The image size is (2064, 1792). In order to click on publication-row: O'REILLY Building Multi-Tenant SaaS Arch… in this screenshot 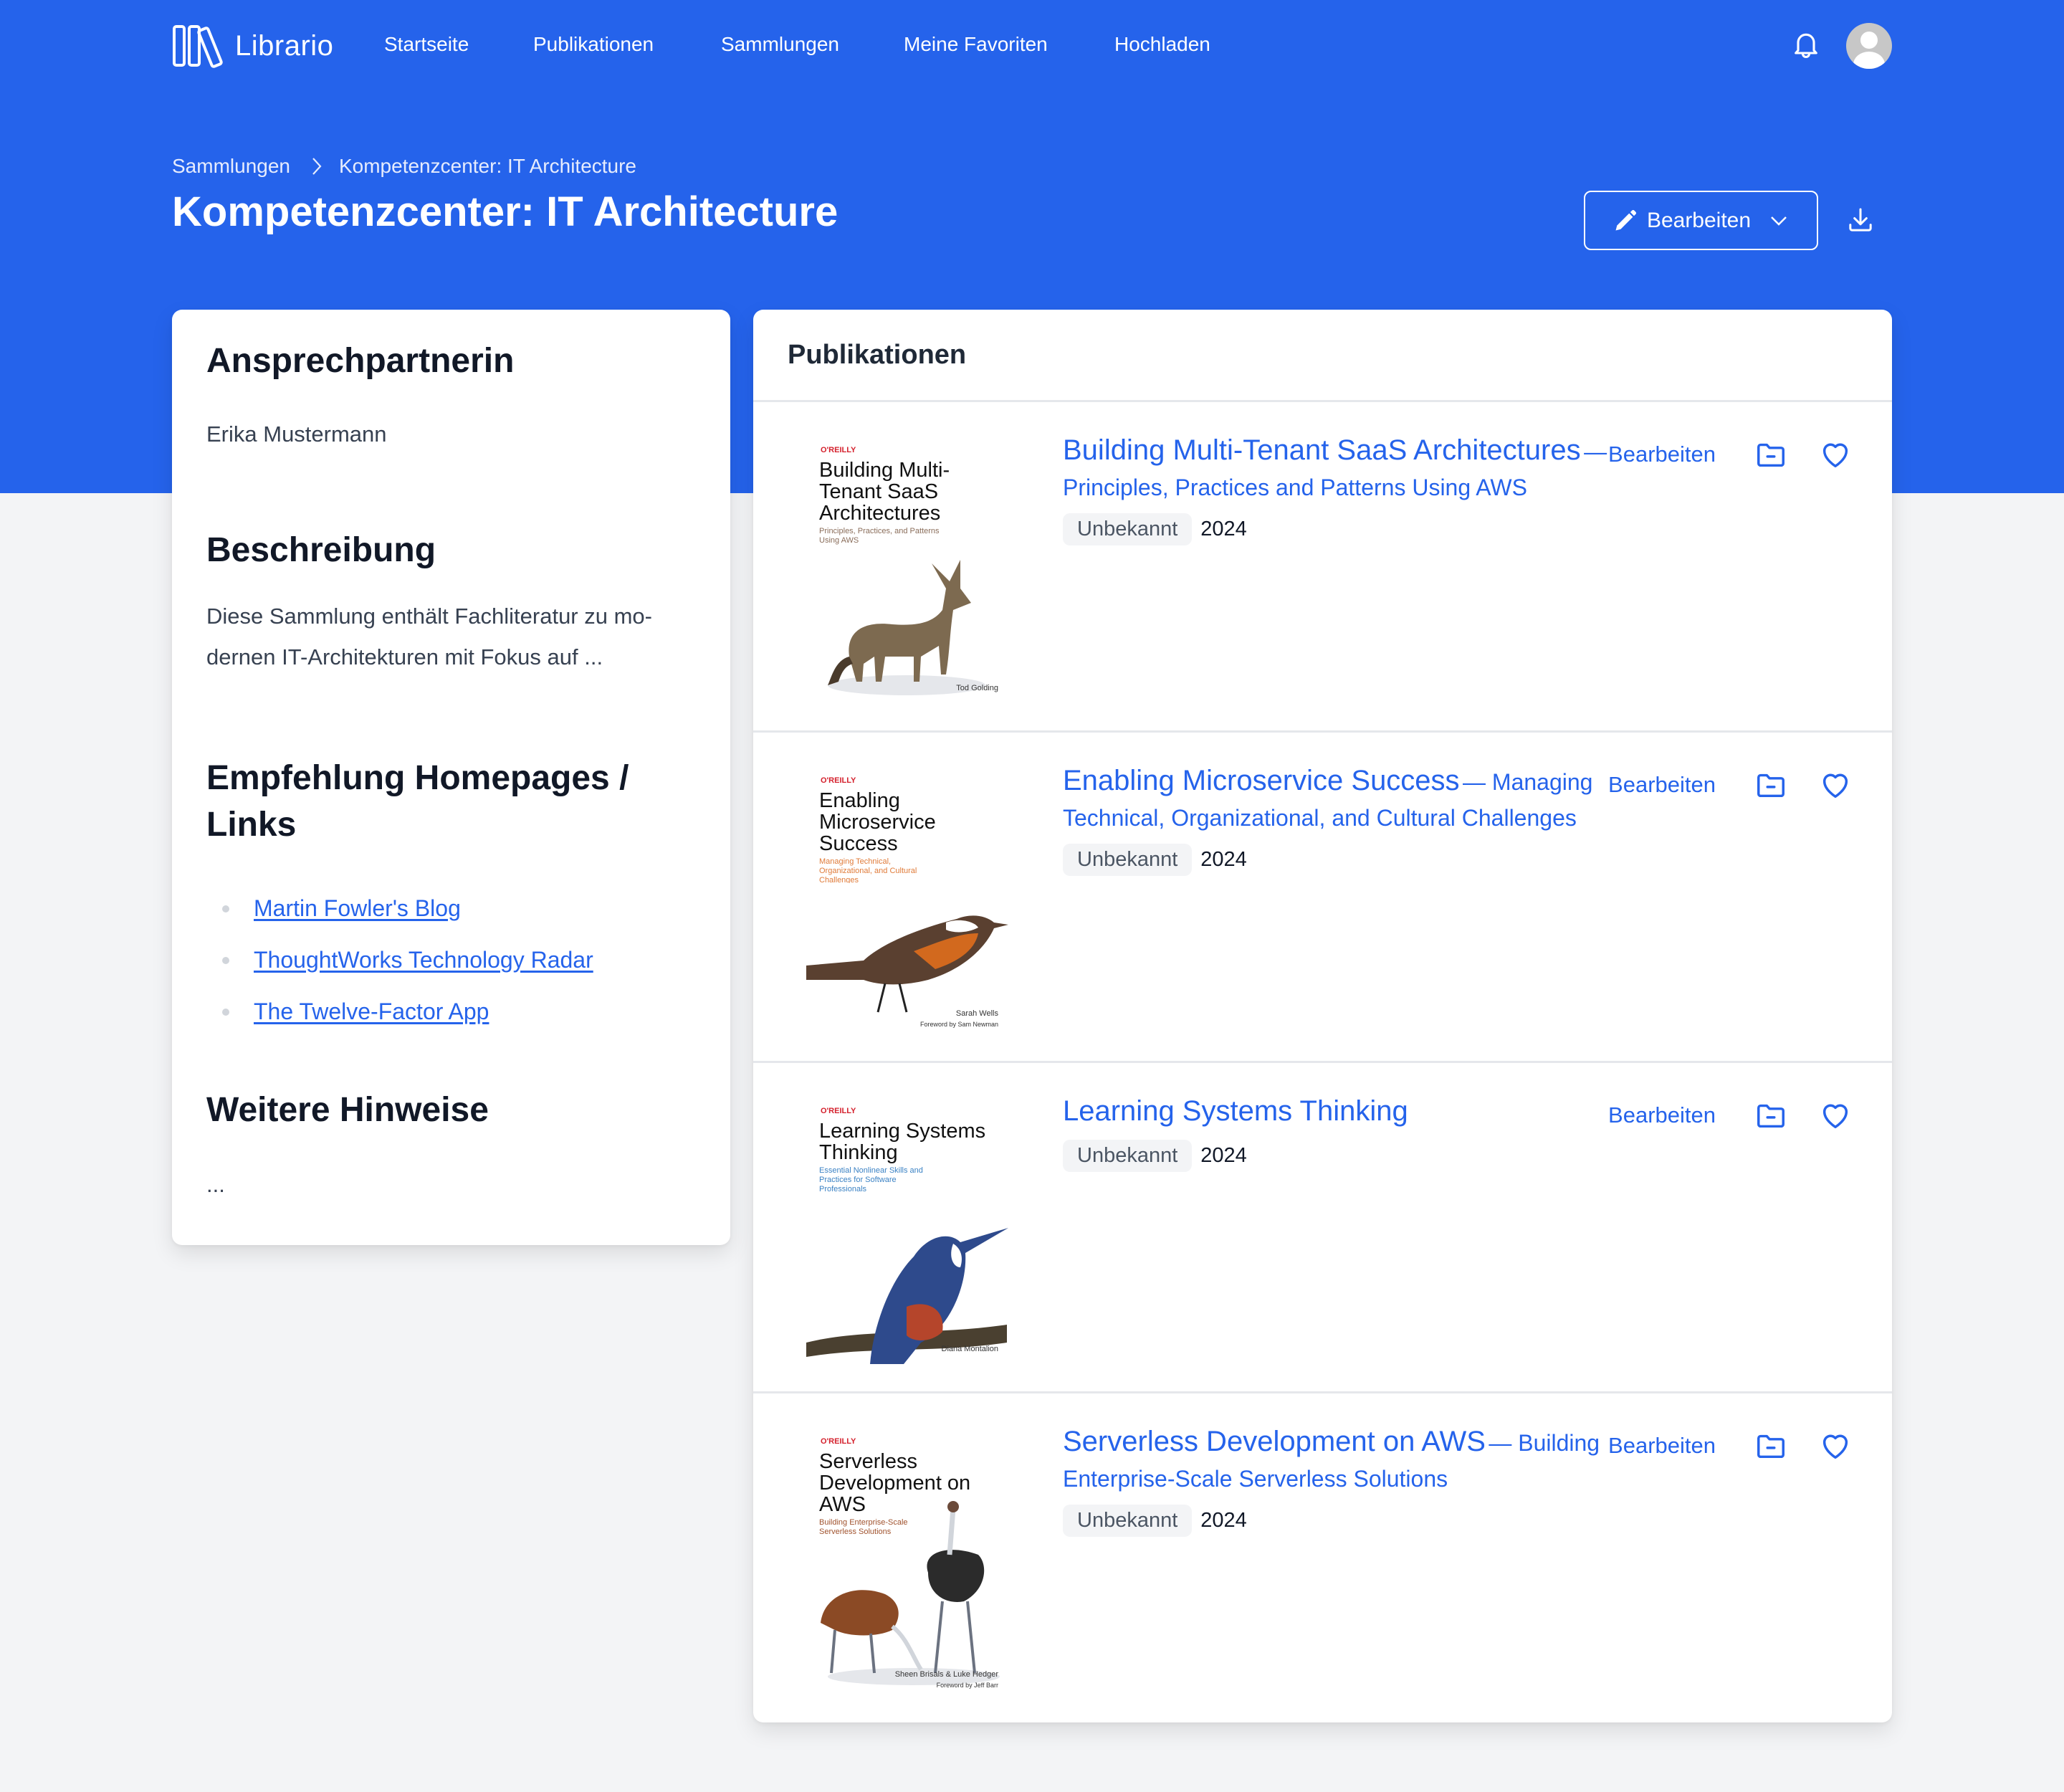, I will do `click(1323, 567)`.